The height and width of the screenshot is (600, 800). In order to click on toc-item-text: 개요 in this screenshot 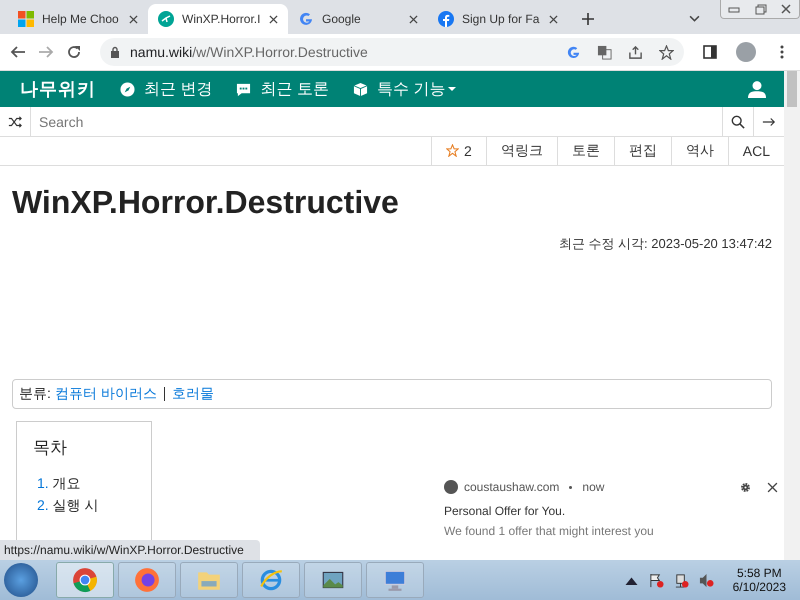, I will do `click(66, 484)`.